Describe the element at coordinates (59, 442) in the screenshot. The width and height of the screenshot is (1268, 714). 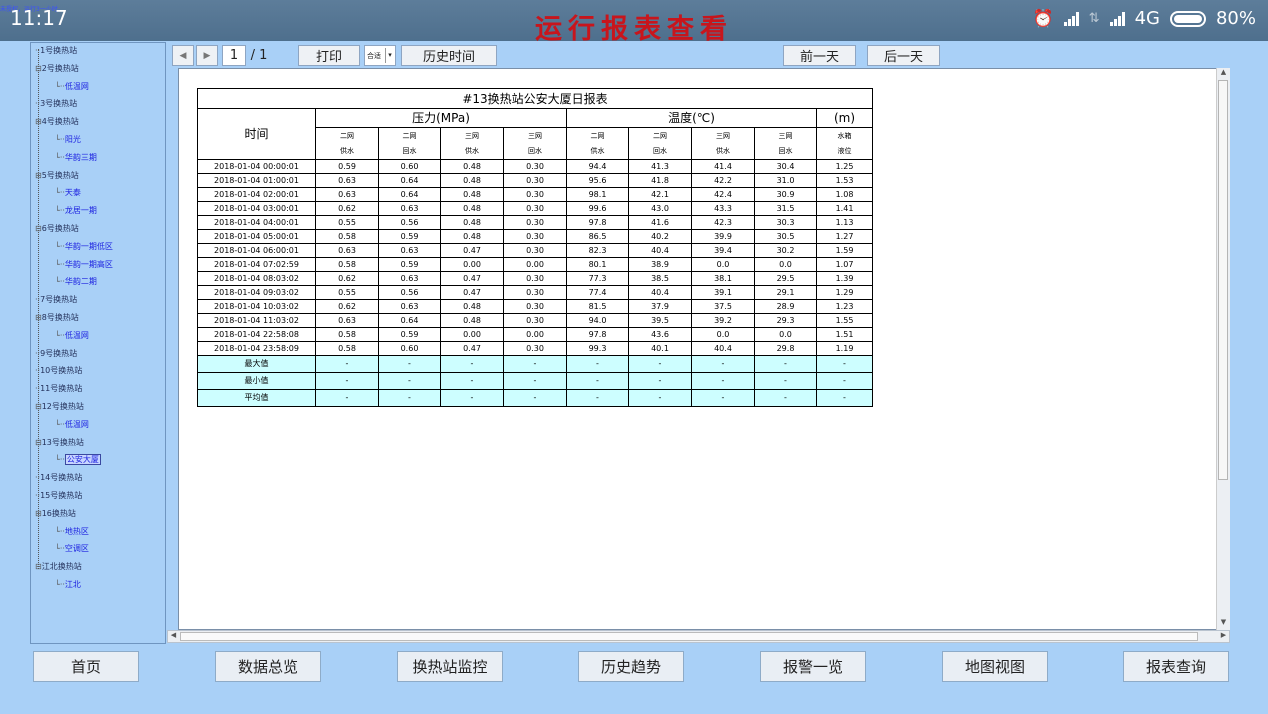
I see `tree-station-item: ⊟13号换热站` at that location.